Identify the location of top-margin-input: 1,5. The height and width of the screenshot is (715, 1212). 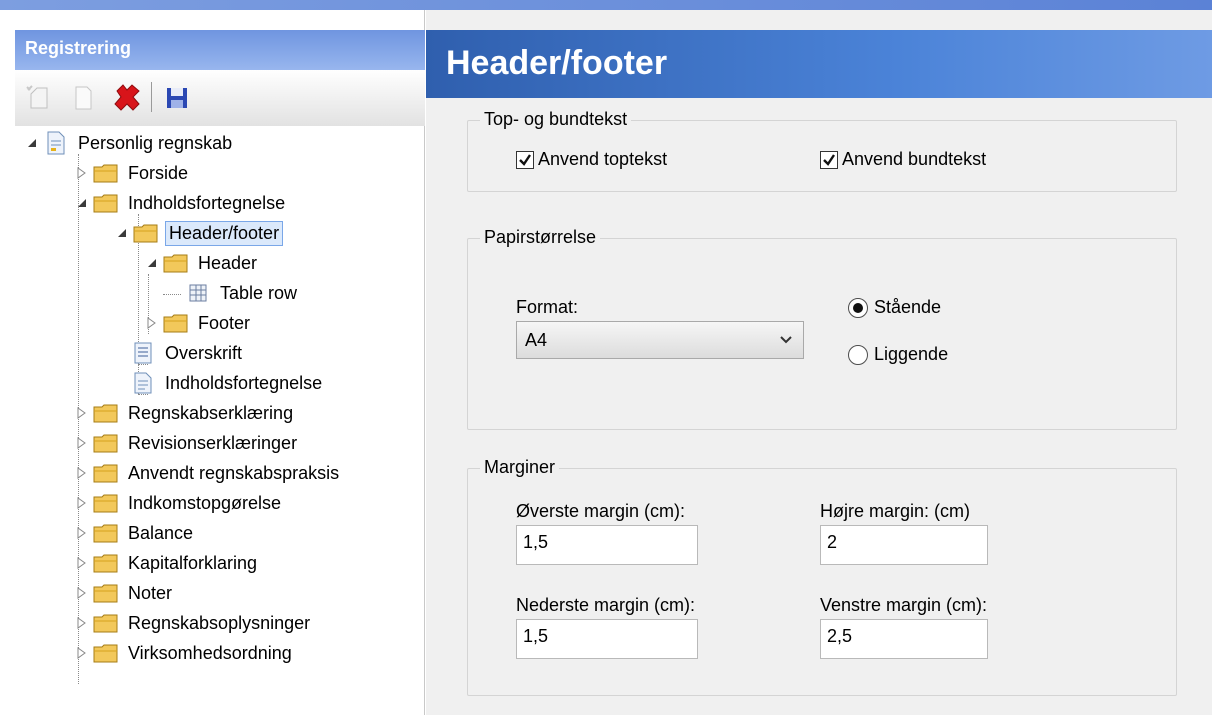
(607, 545).